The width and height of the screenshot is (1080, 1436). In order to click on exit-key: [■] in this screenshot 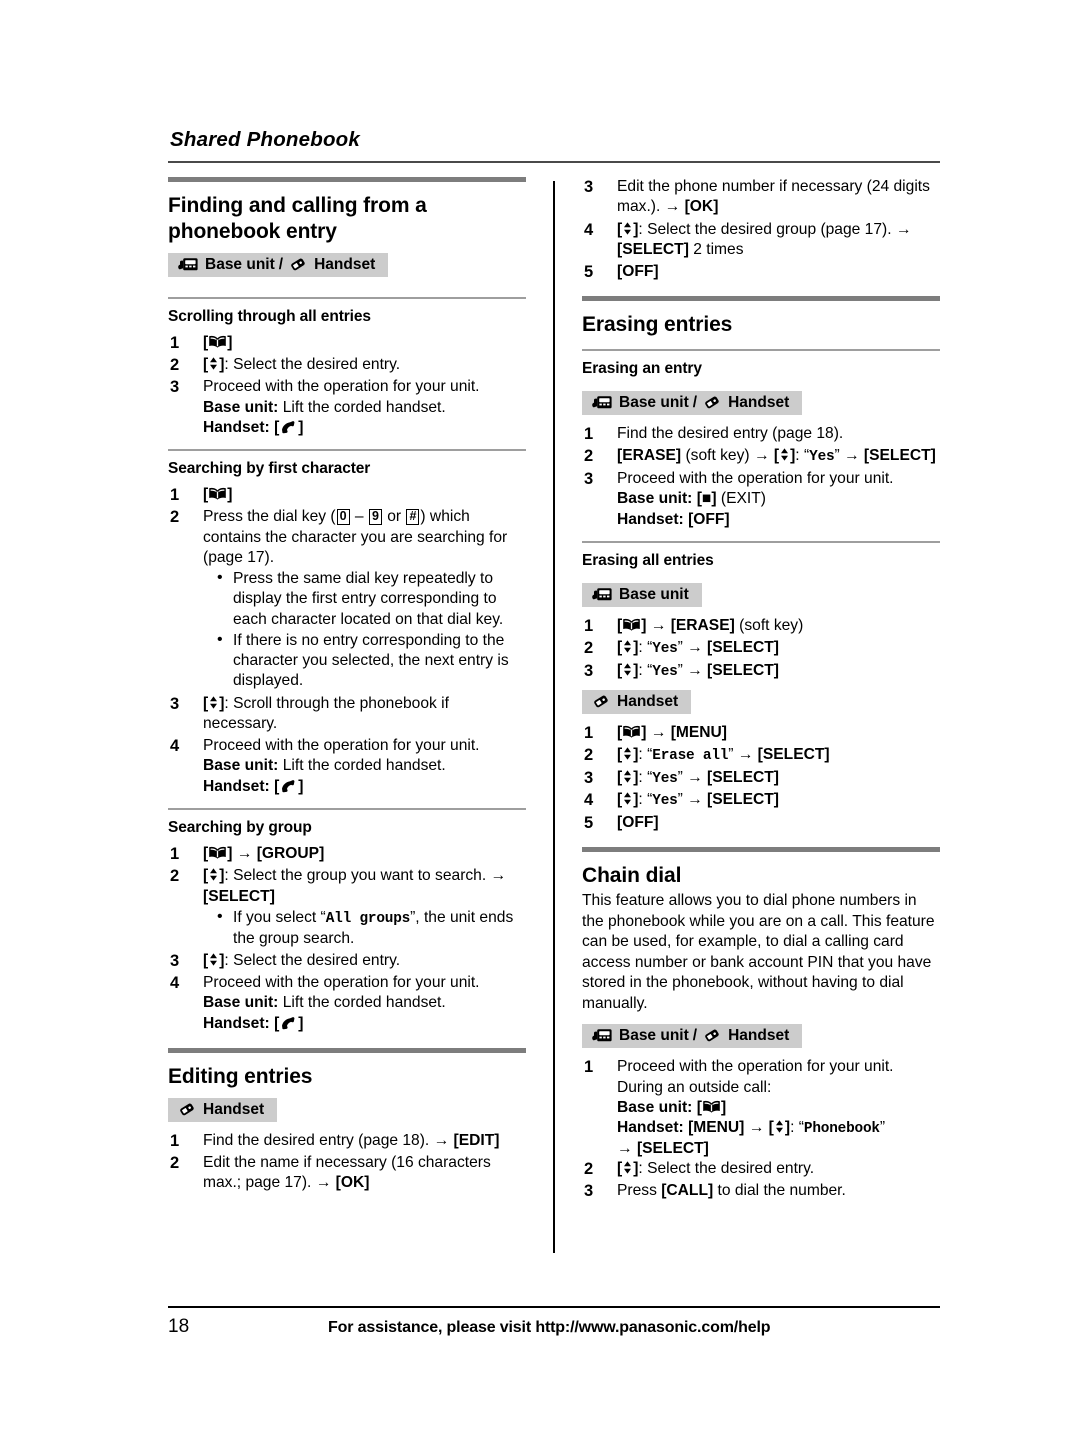, I will do `click(706, 499)`.